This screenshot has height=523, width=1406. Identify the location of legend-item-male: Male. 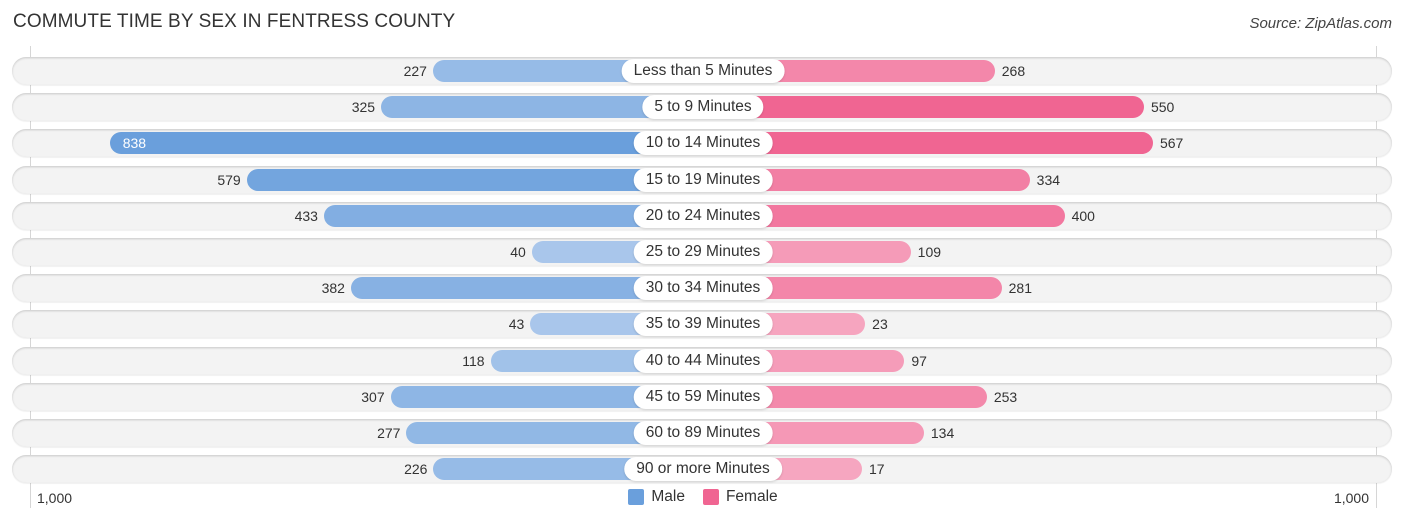
(656, 497).